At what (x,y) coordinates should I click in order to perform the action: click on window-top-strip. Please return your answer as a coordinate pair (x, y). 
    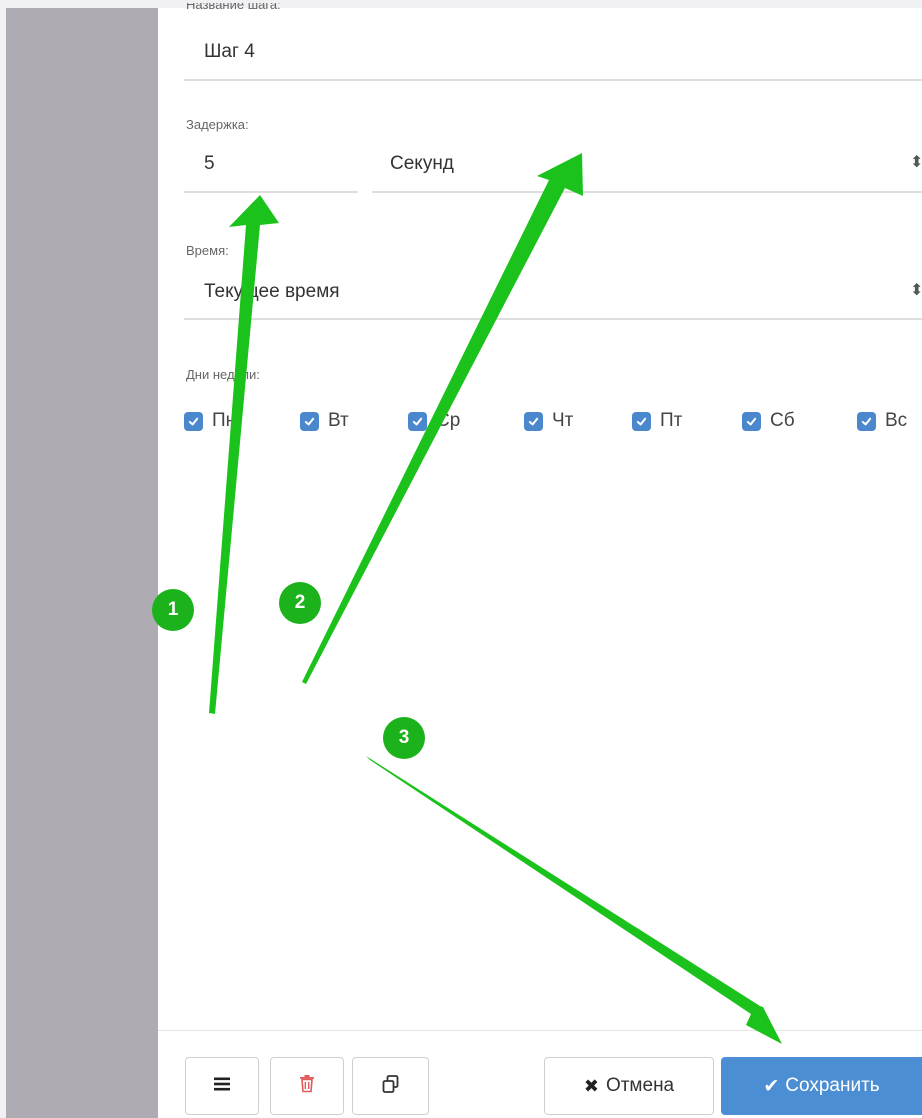
    Looking at the image, I should click on (461, 4).